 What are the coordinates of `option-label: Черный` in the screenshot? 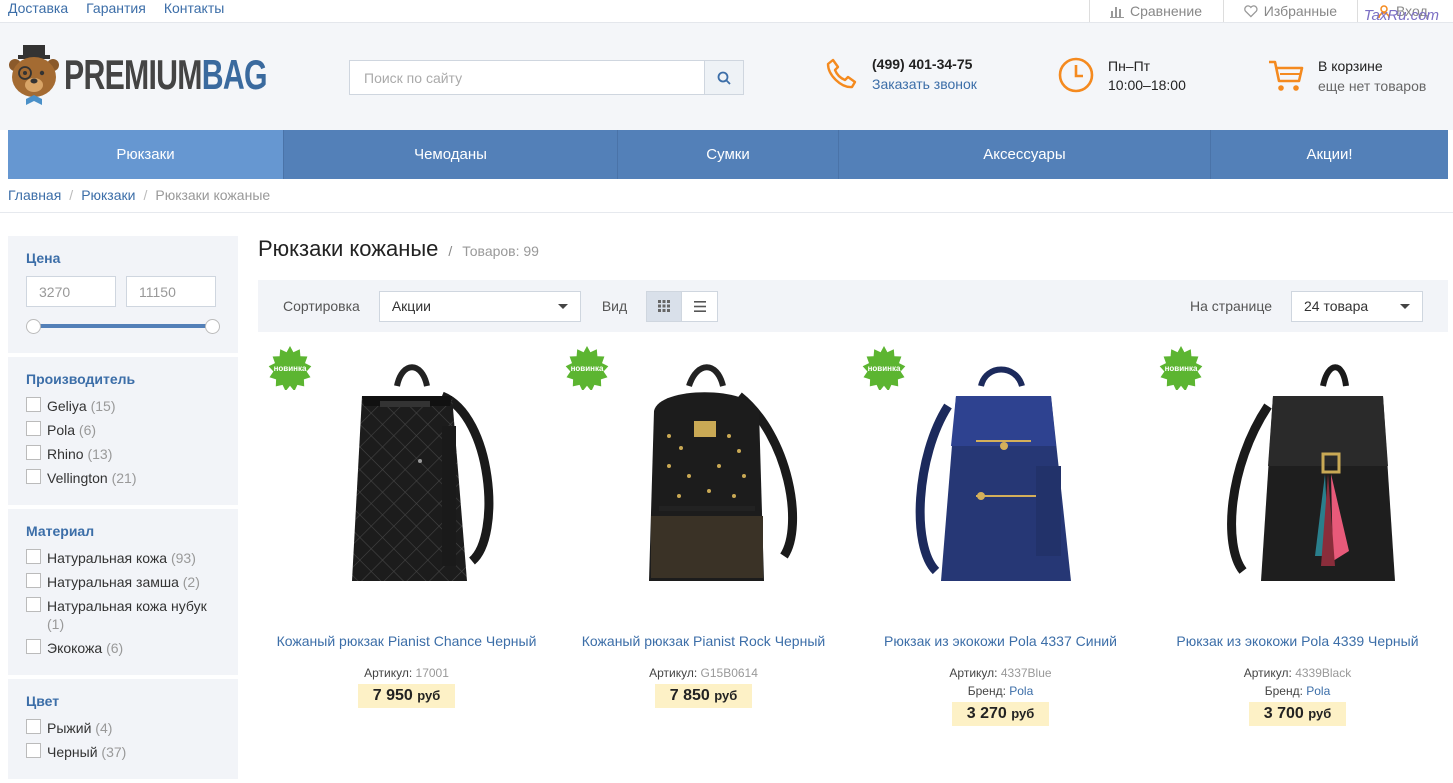 It's located at (72, 752).